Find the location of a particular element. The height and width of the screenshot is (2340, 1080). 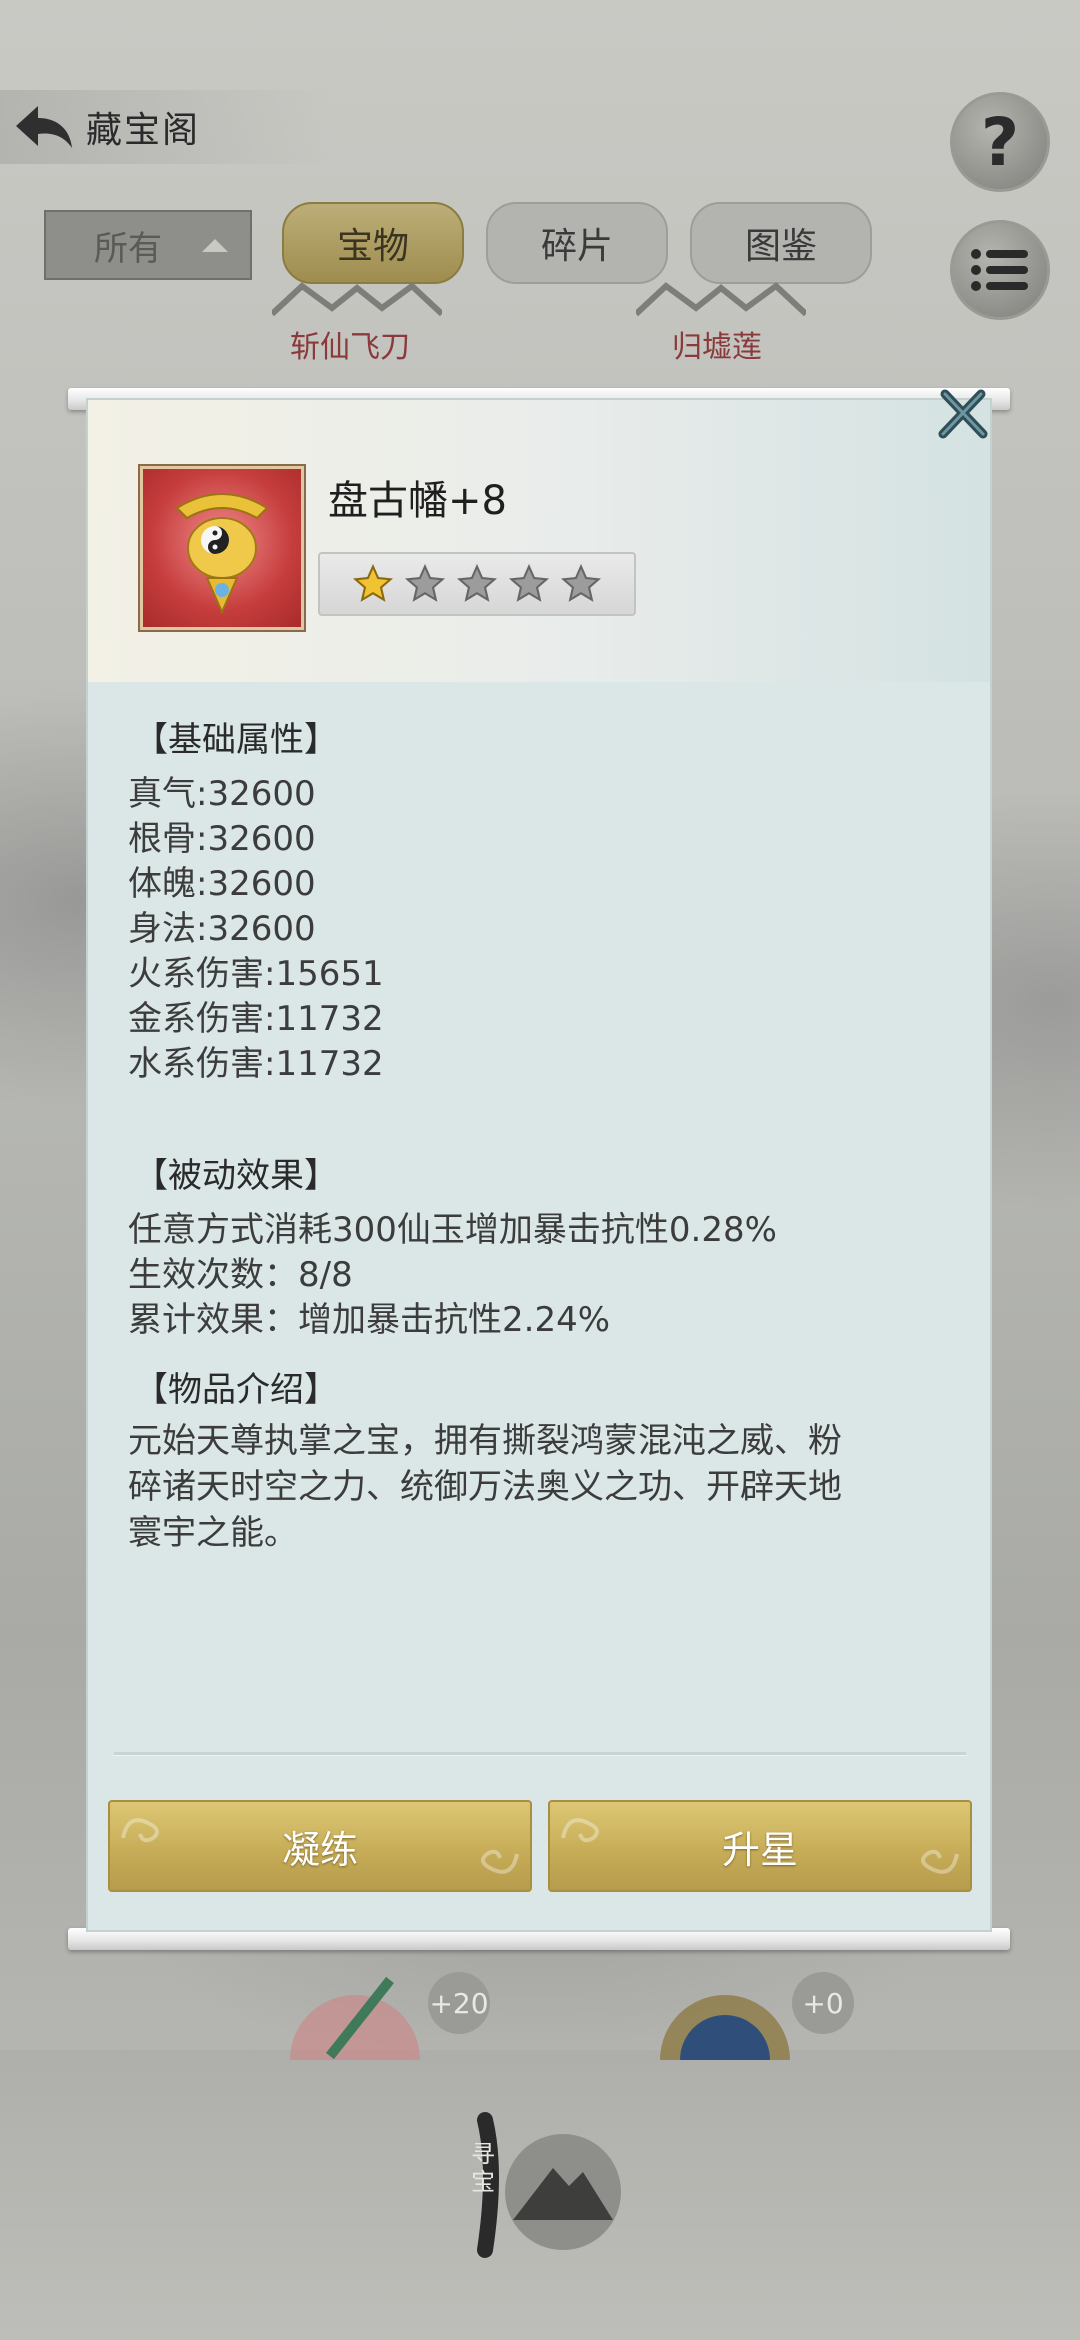

star-up-button: 升星 is located at coordinates (760, 1846).